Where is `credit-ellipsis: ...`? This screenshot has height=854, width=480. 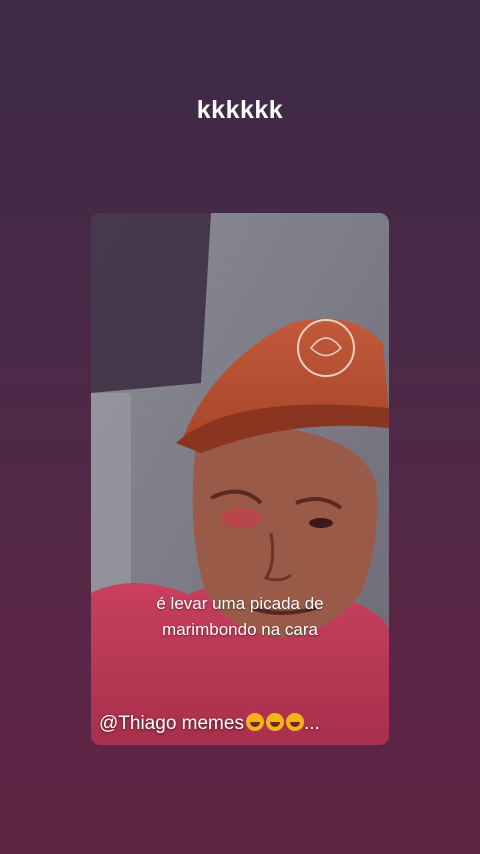
credit-ellipsis: ... is located at coordinates (311, 723).